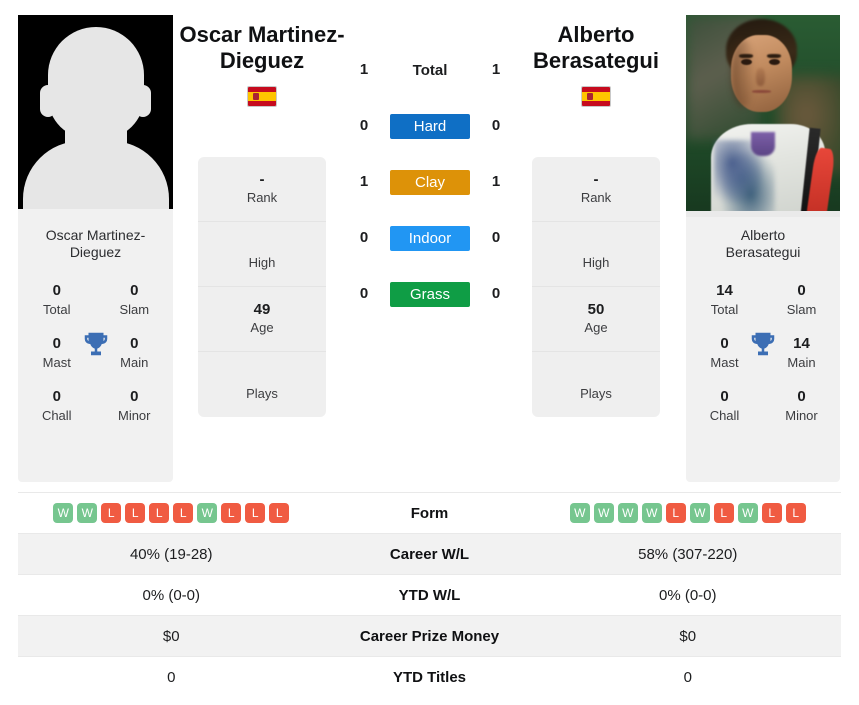 Image resolution: width=859 pixels, height=705 pixels. Describe the element at coordinates (596, 327) in the screenshot. I see `age-label-right: Age` at that location.